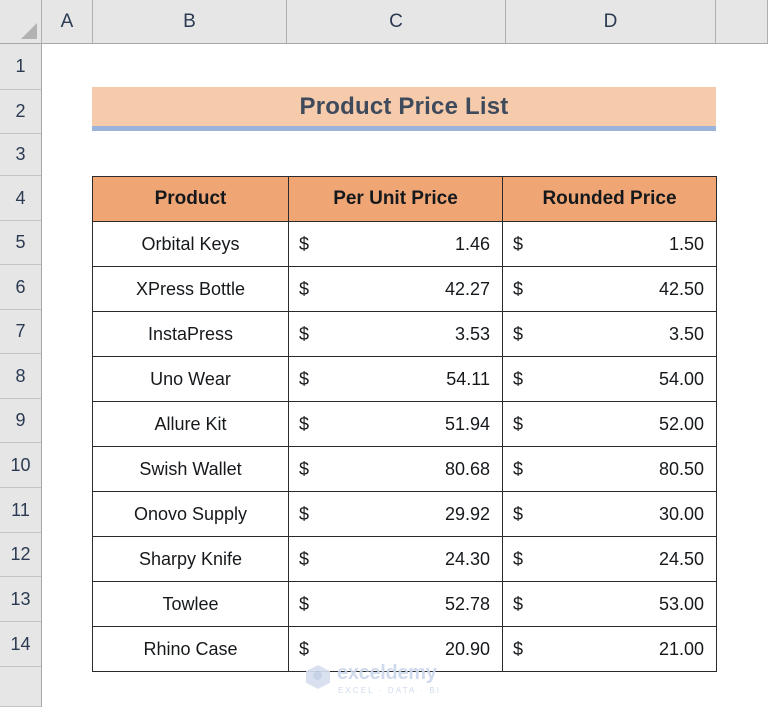 This screenshot has width=768, height=707. Describe the element at coordinates (190, 559) in the screenshot. I see `cell-product: Sharpy Knife` at that location.